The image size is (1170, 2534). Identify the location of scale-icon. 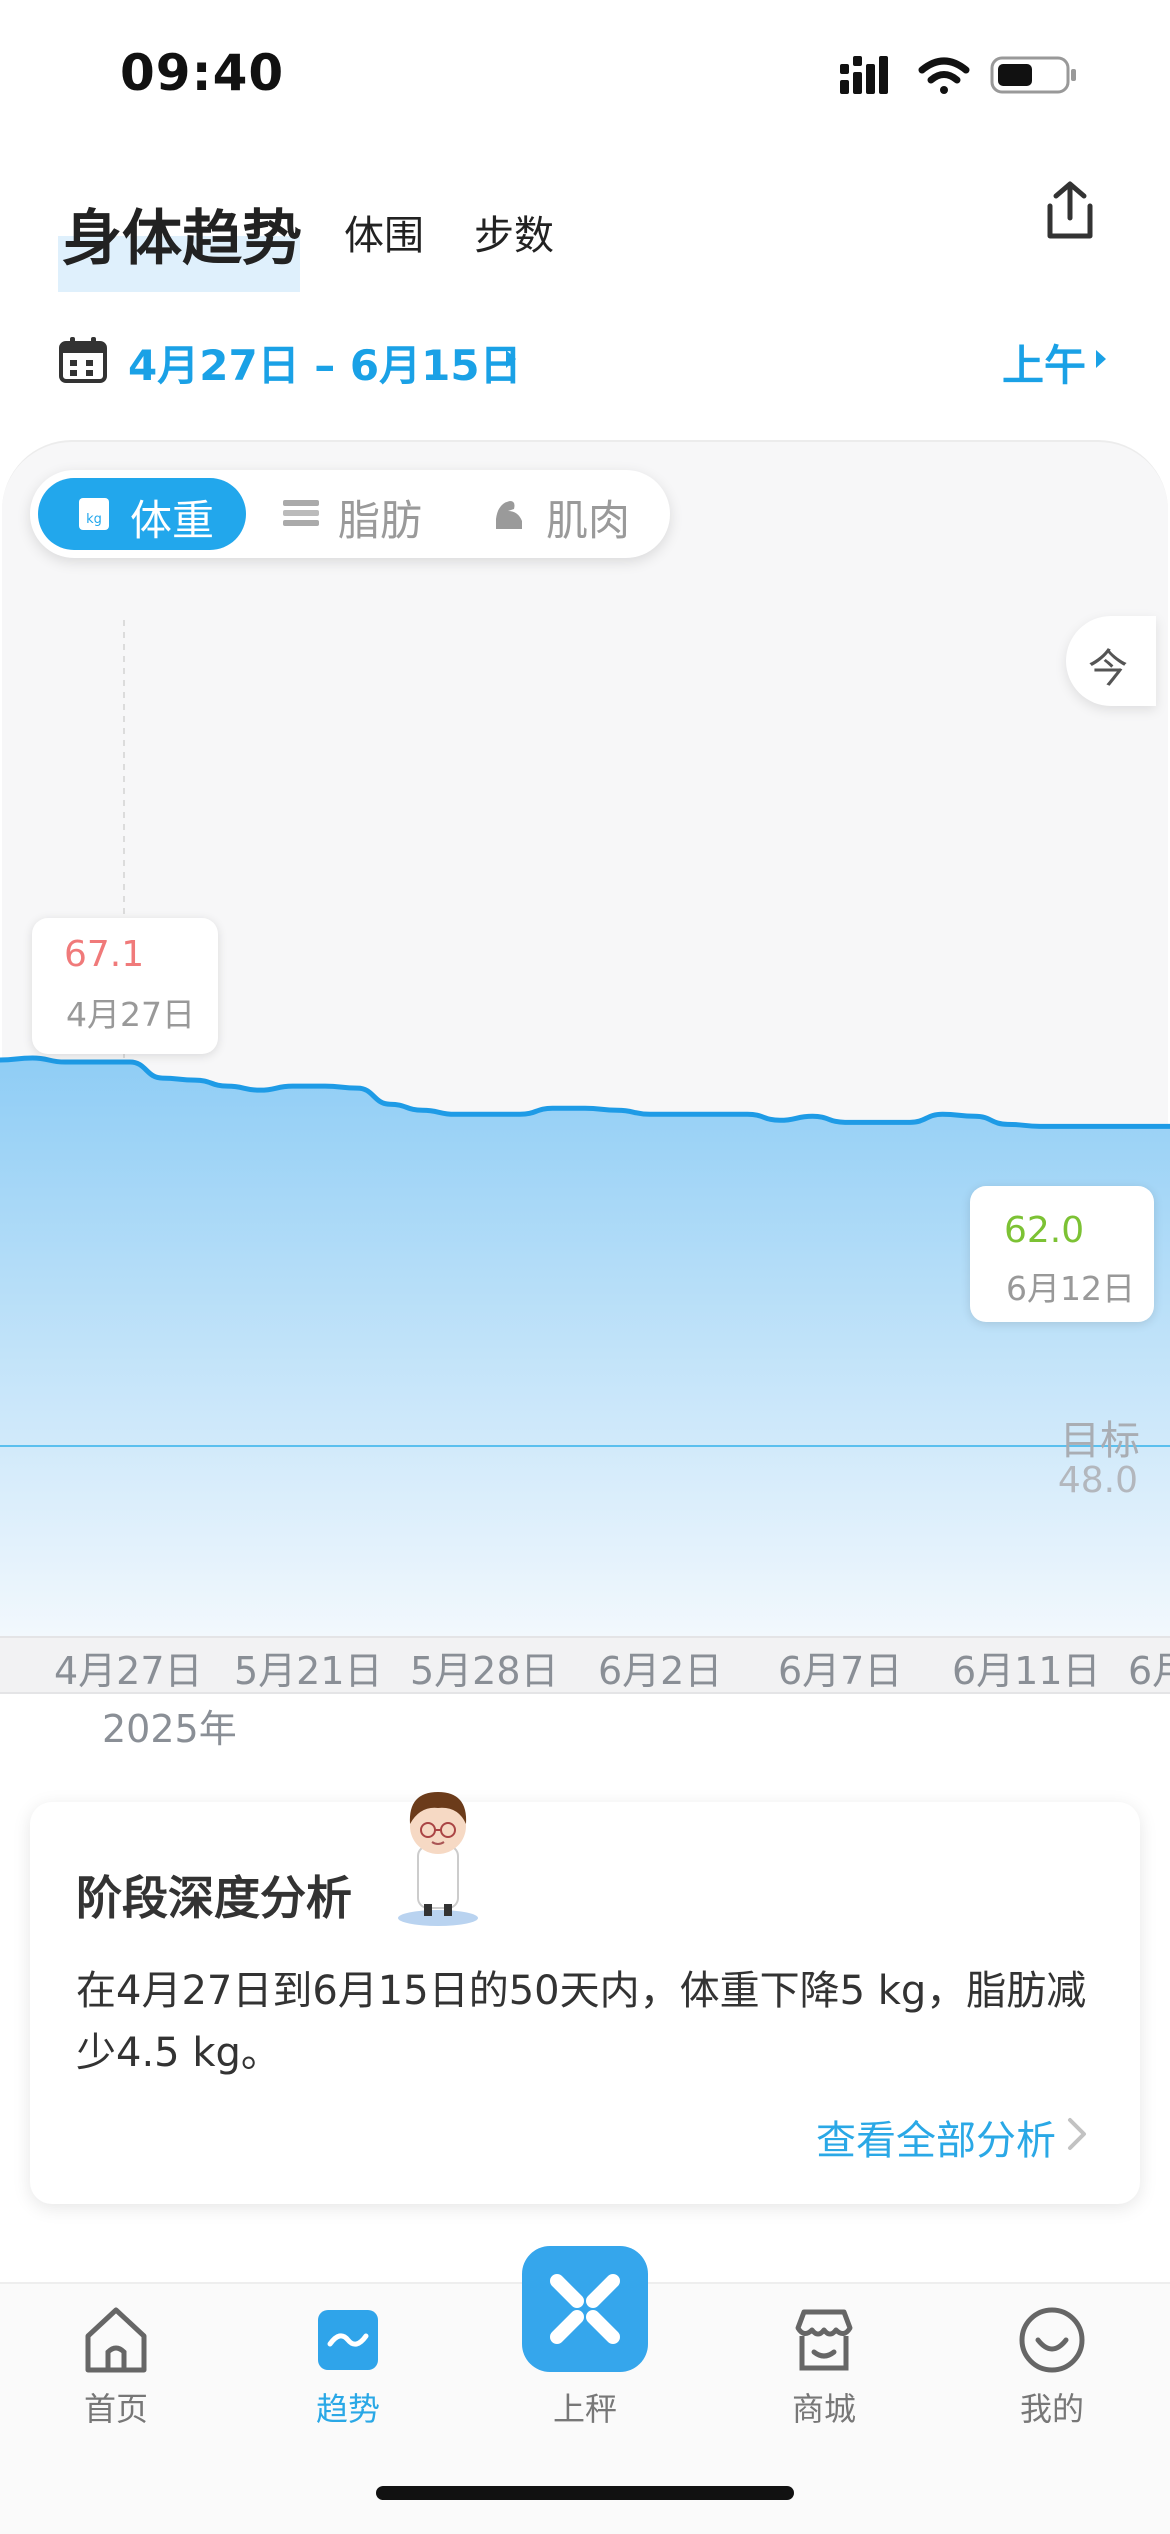
(585, 2309).